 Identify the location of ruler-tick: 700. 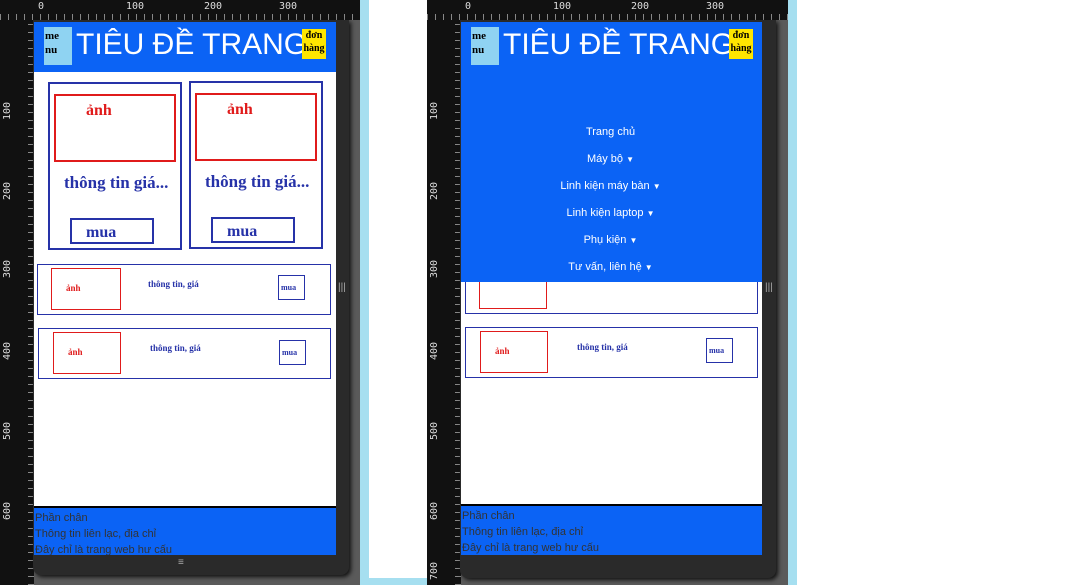
(434, 570).